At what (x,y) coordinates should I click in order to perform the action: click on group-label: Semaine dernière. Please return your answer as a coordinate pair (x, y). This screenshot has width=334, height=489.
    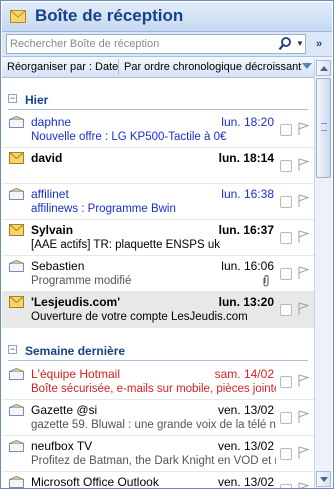
    Looking at the image, I should click on (75, 351).